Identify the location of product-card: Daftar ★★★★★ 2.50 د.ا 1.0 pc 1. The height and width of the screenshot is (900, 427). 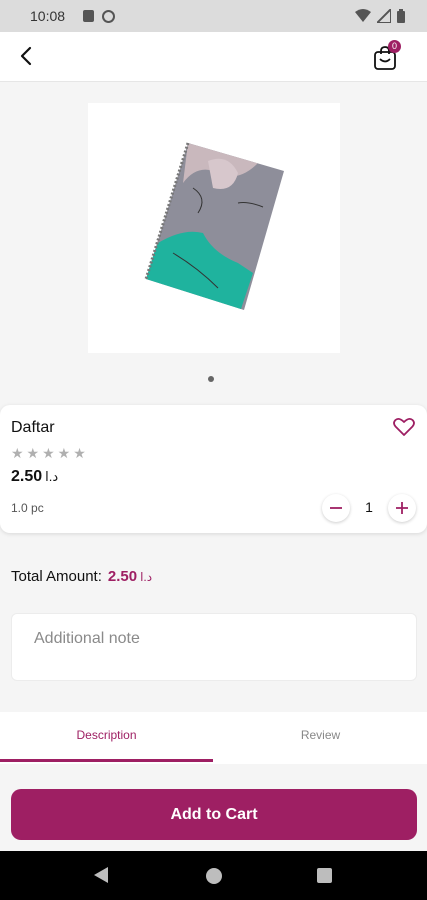
(213, 469).